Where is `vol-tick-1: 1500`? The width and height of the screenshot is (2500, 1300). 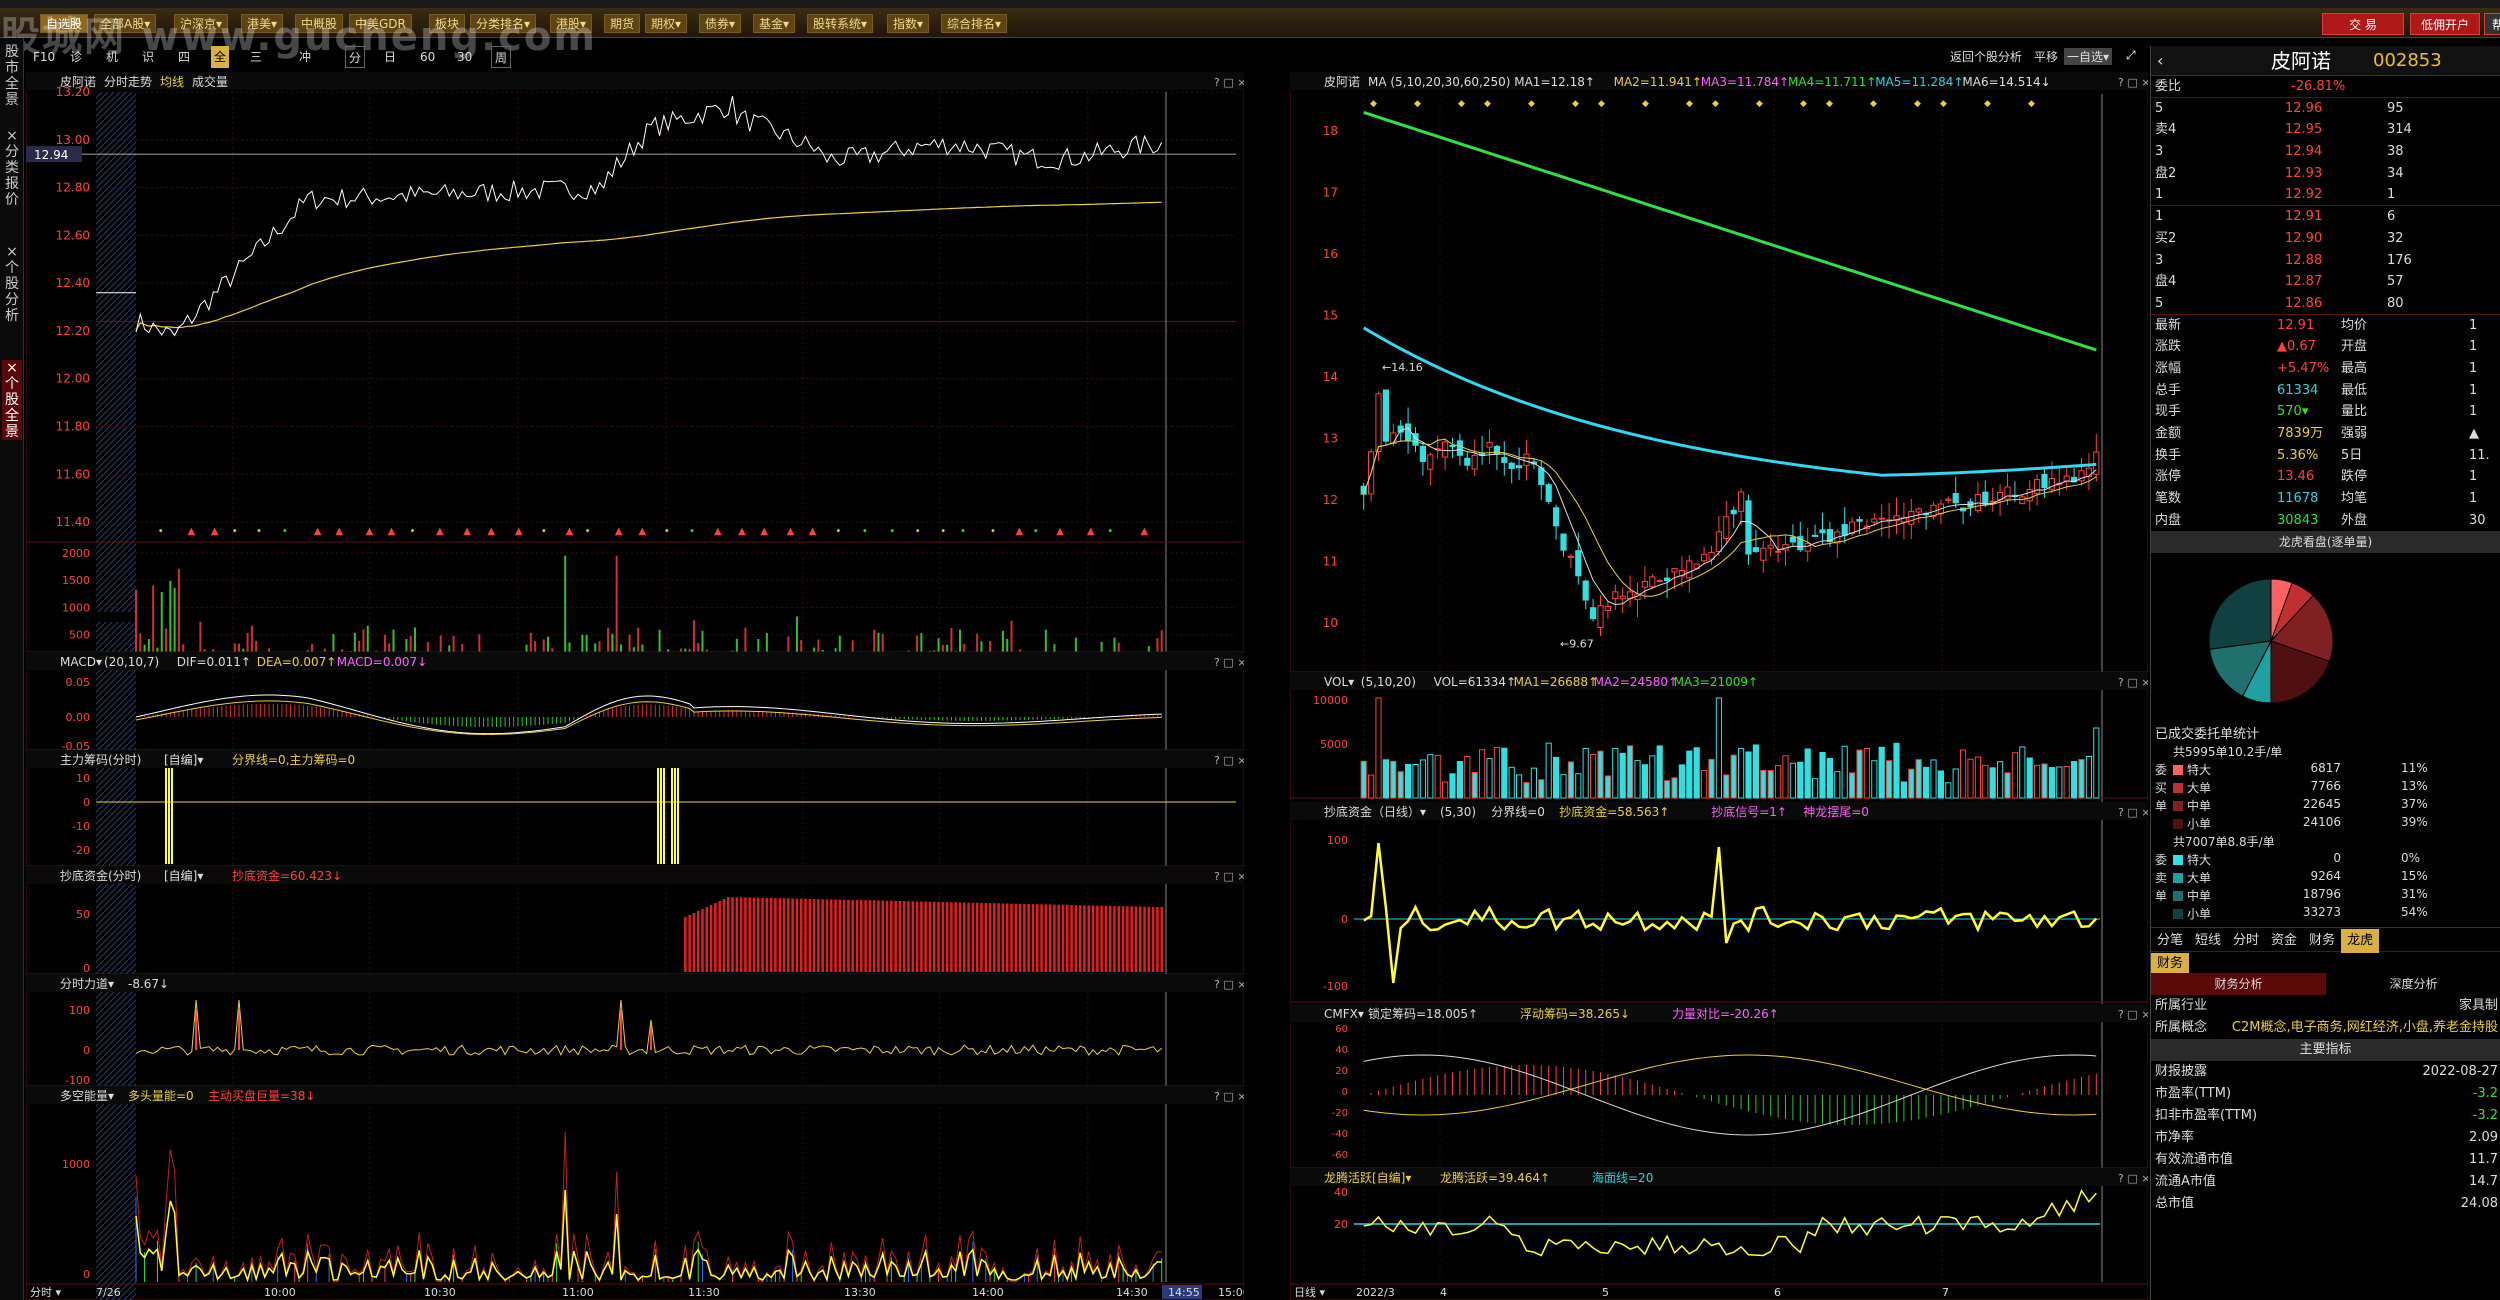 vol-tick-1: 1500 is located at coordinates (76, 580).